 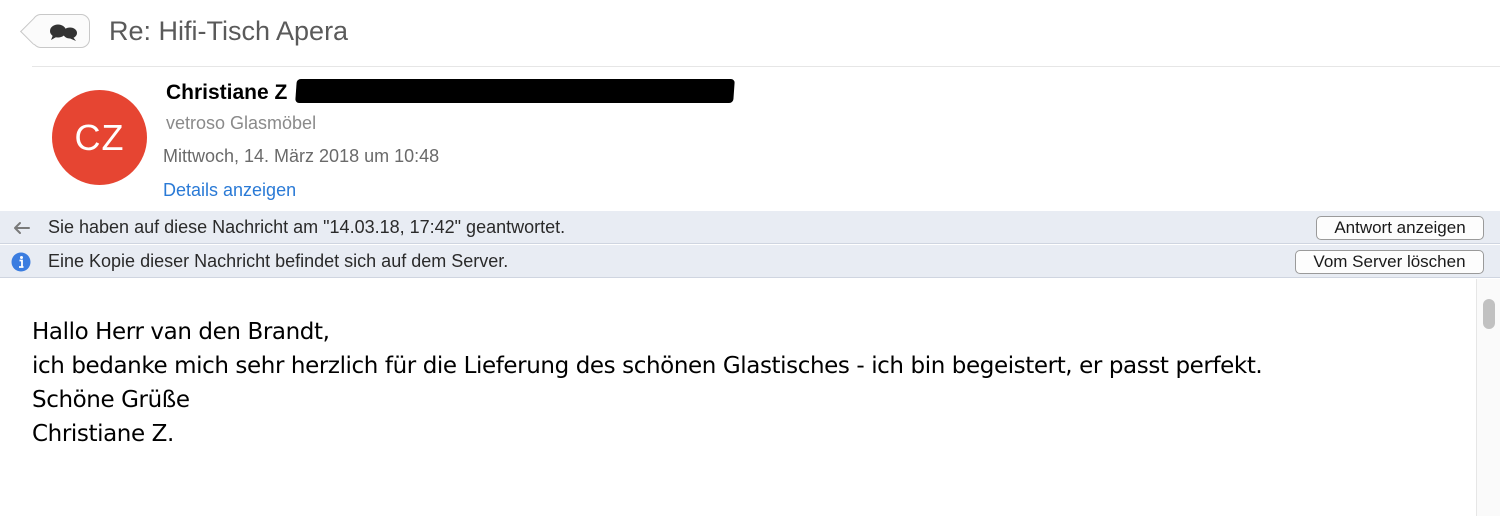 I want to click on reply-arrow-icon, so click(x=22, y=228).